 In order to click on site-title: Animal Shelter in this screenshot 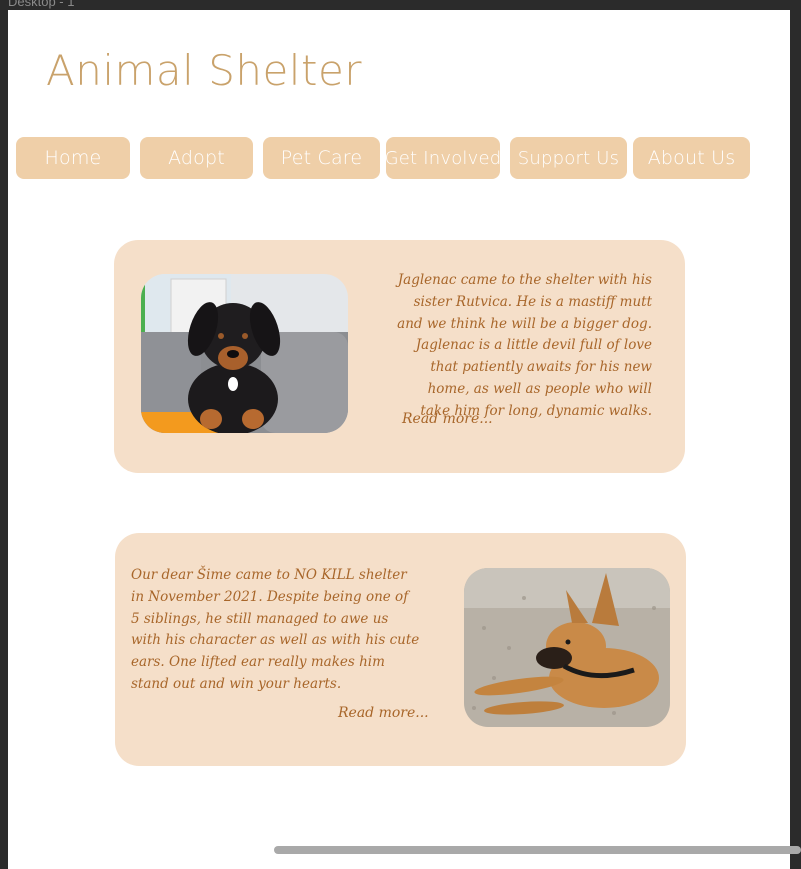, I will do `click(204, 70)`.